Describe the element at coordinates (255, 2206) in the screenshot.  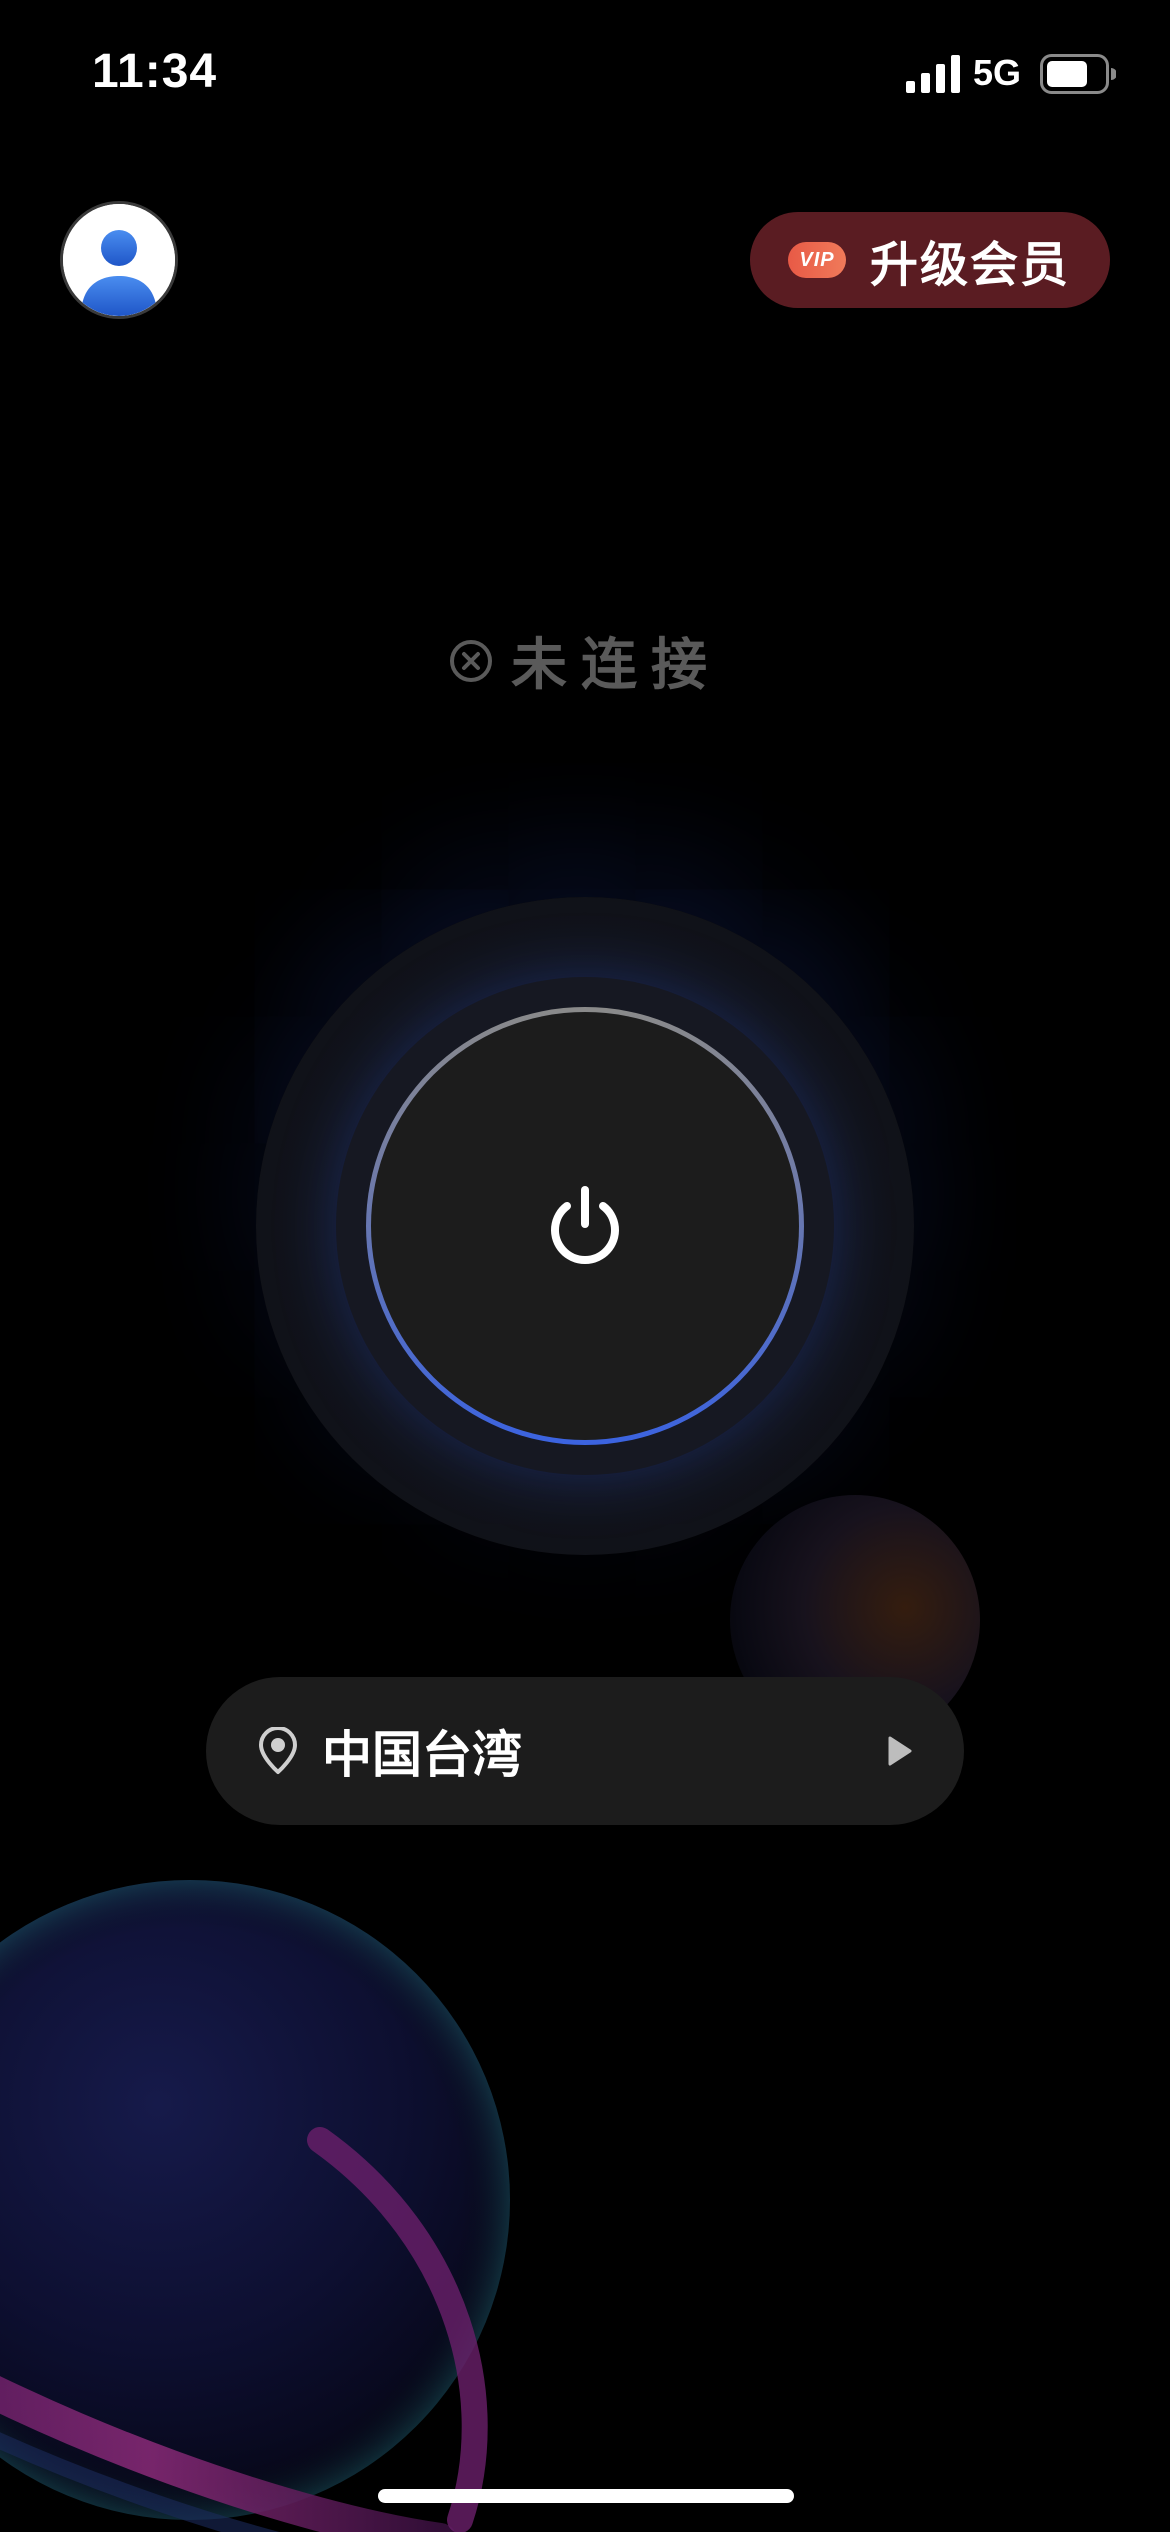
I see `planet-illustration` at that location.